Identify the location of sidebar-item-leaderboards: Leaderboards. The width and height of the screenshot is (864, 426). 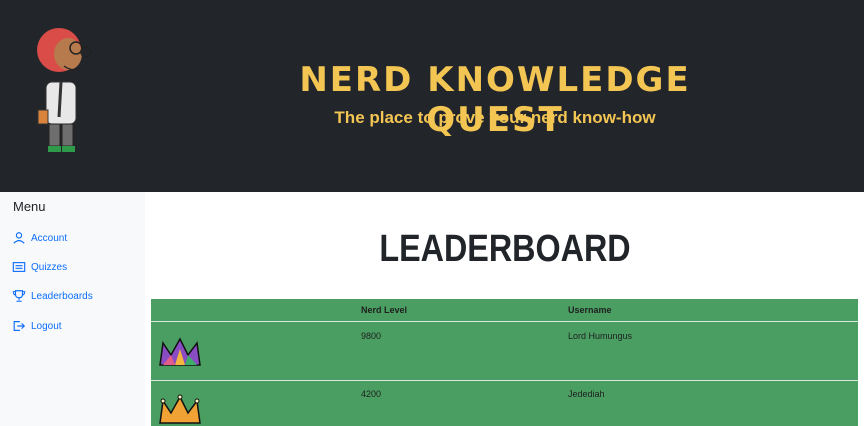
(52, 296).